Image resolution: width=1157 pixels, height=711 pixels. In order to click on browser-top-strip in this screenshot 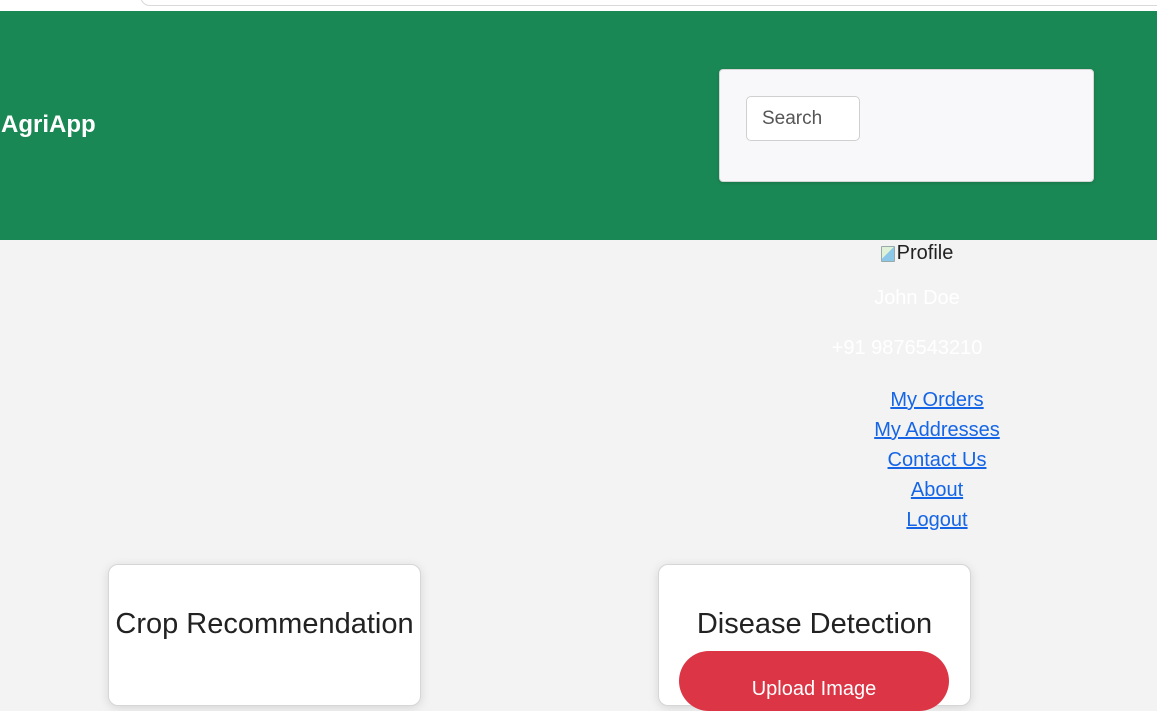, I will do `click(578, 5)`.